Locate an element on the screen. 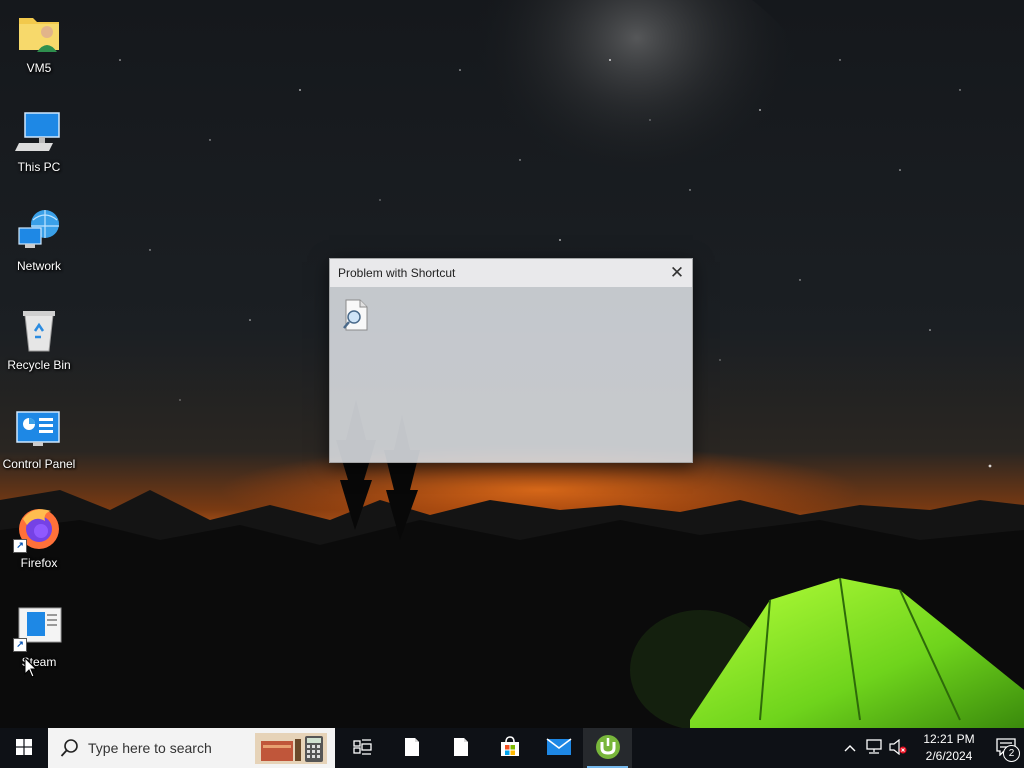  store-icon is located at coordinates (510, 748).